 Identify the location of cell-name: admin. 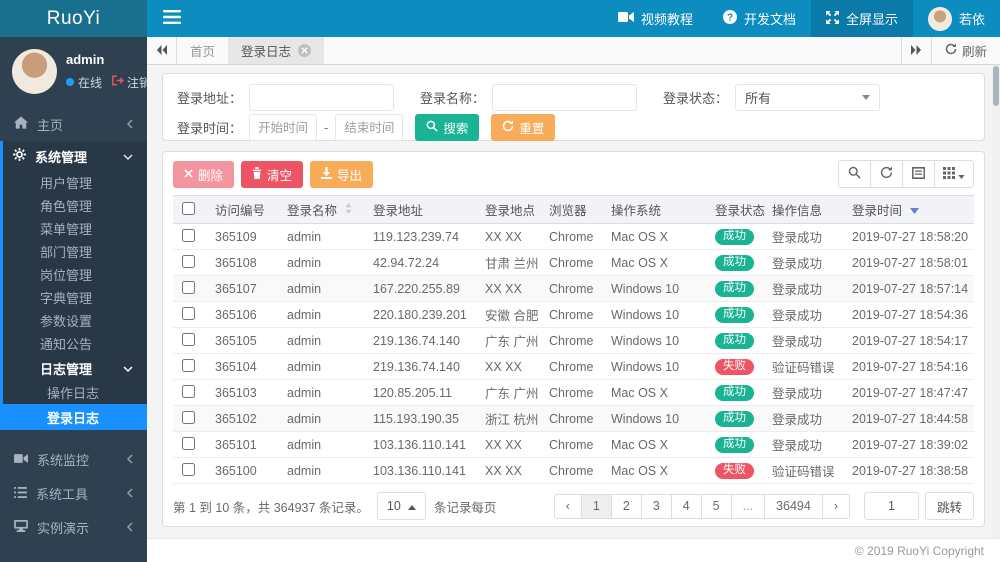
(326, 236).